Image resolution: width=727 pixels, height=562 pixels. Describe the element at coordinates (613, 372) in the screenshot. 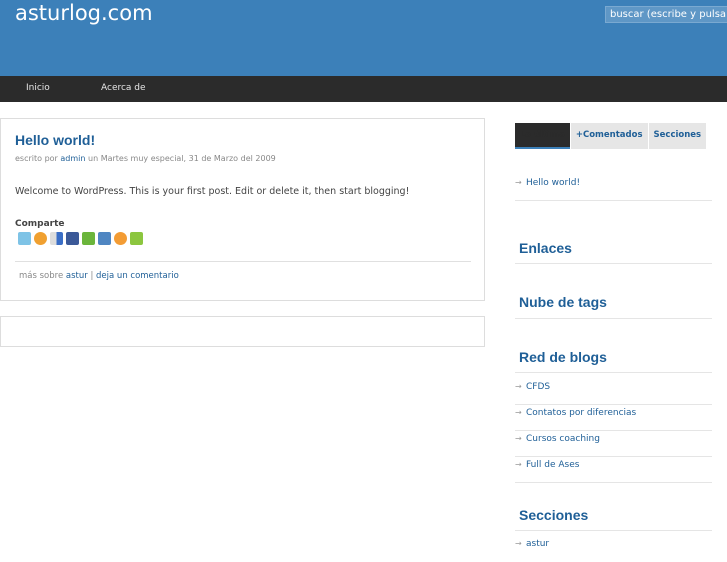

I see `blogs-divider` at that location.